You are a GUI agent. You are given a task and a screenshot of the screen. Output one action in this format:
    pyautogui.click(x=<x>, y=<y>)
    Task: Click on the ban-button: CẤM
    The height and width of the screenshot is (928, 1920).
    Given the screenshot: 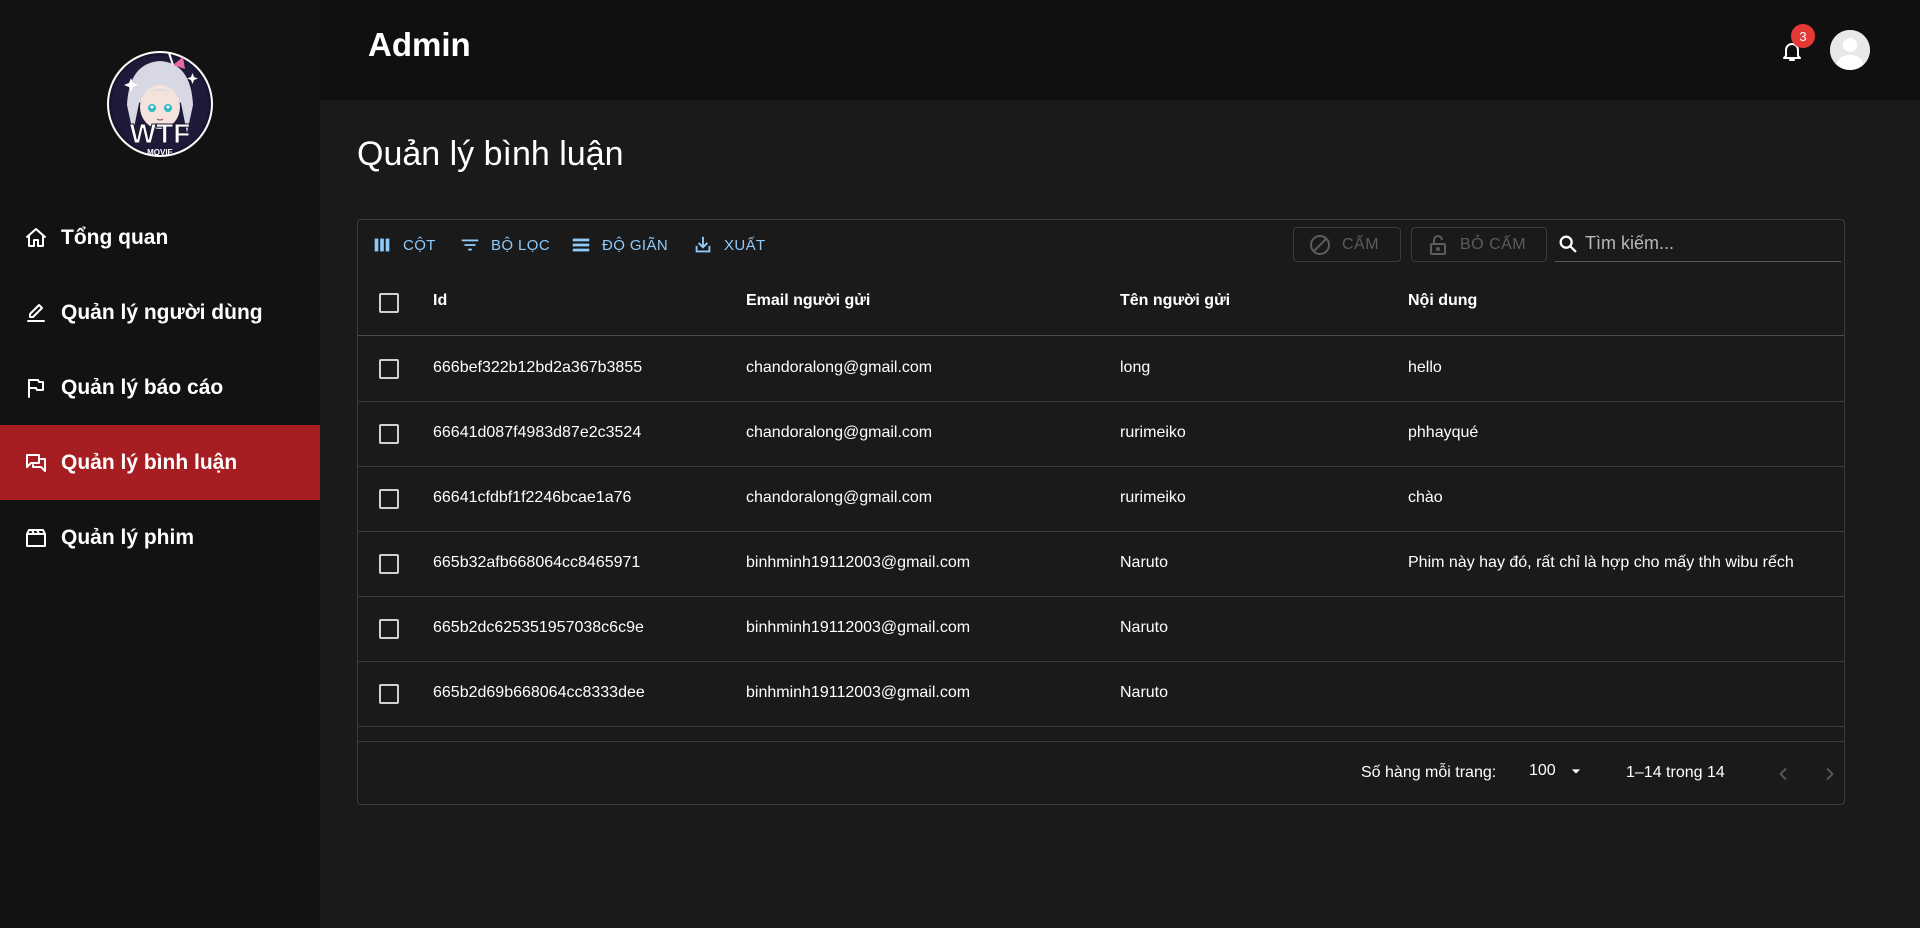 What is the action you would take?
    pyautogui.click(x=1347, y=244)
    